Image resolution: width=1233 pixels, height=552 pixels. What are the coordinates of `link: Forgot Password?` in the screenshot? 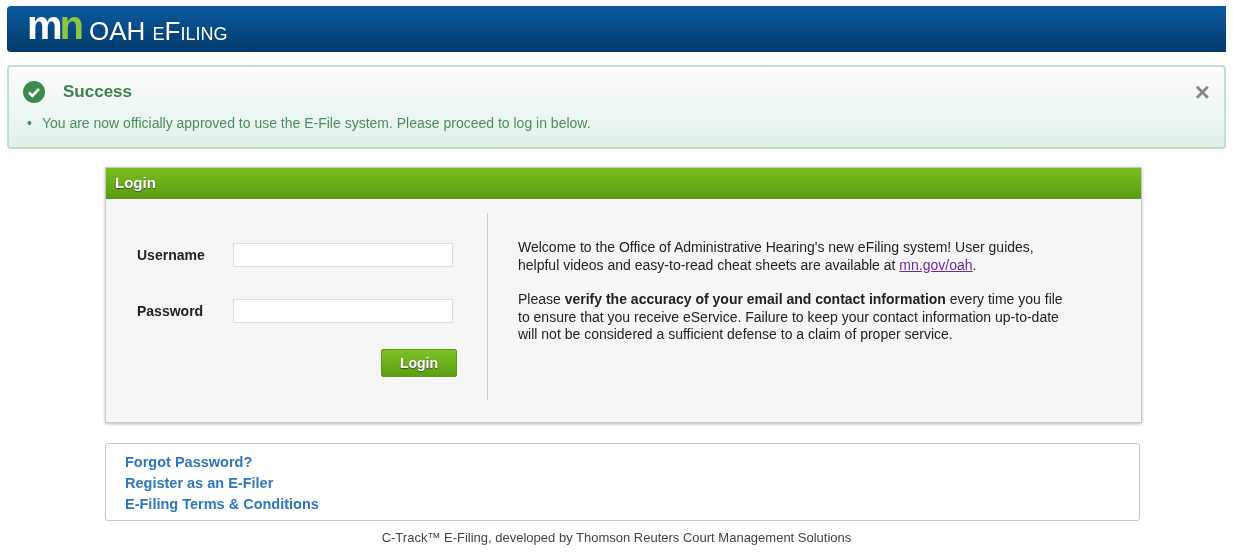 It's located at (189, 462).